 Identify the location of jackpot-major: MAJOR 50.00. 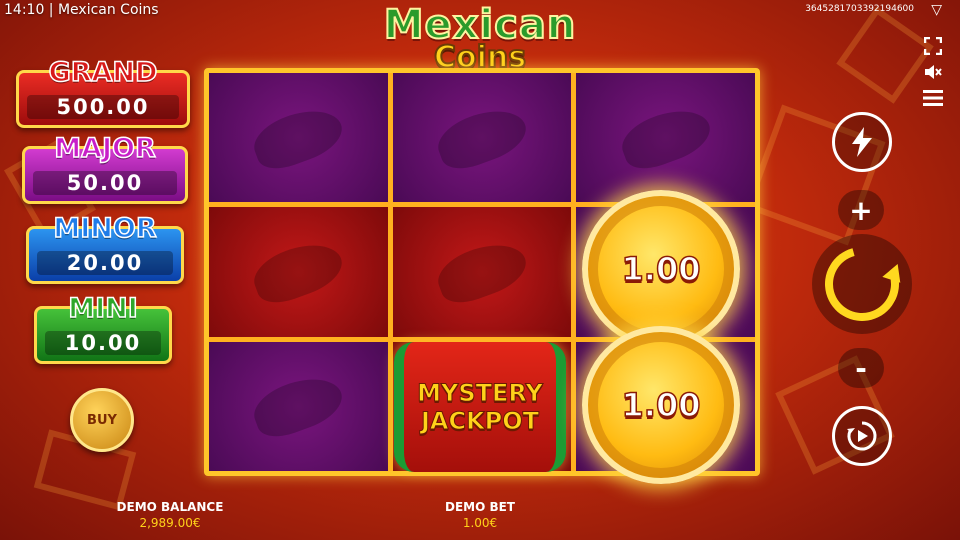
(105, 168).